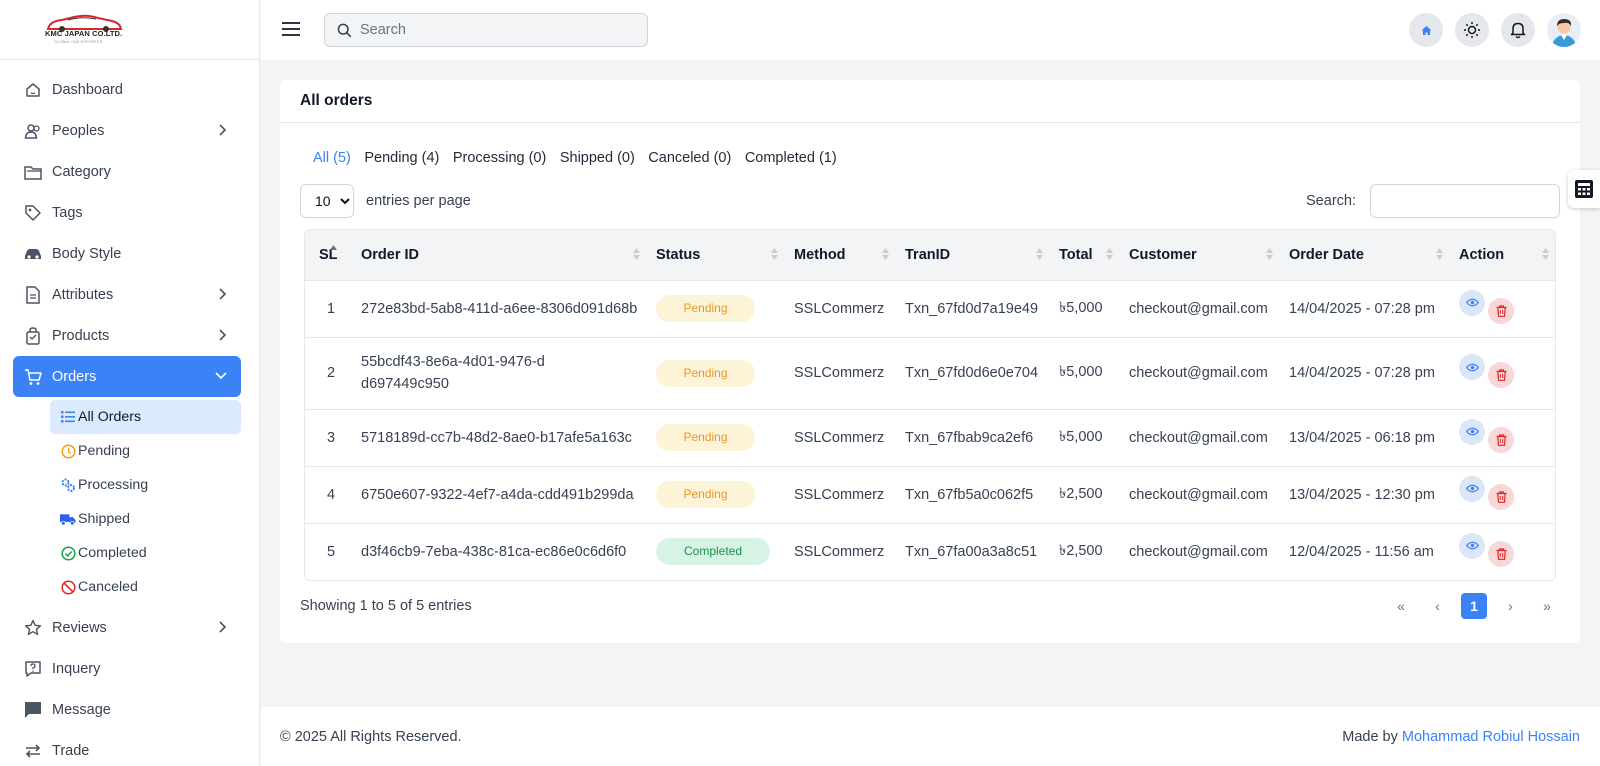 This screenshot has height=766, width=1600. Describe the element at coordinates (1438, 606) in the screenshot. I see `page-prev-button: ‹` at that location.